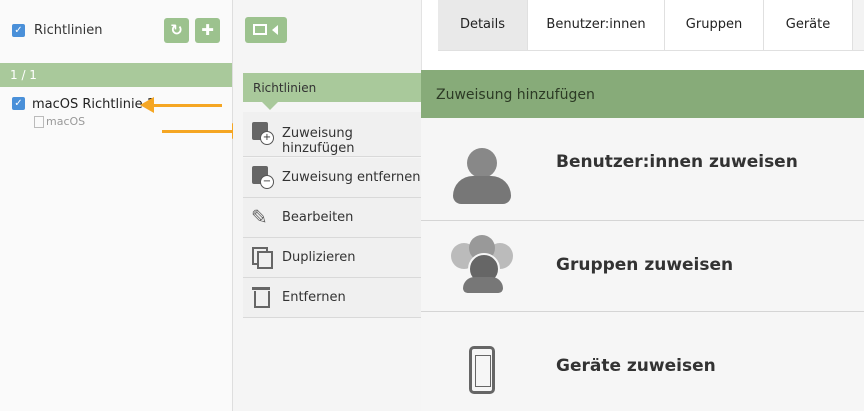  I want to click on arrowhead-left-icon, so click(147, 105).